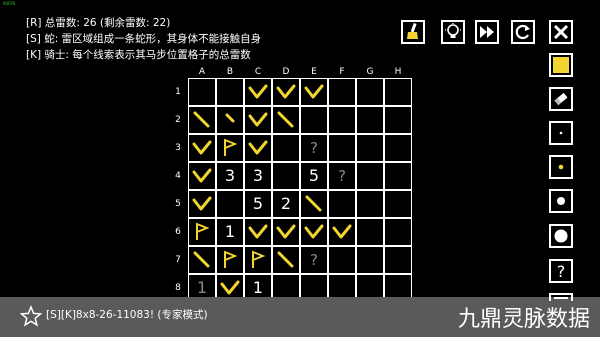  I want to click on fill-yellow-tool, so click(561, 65).